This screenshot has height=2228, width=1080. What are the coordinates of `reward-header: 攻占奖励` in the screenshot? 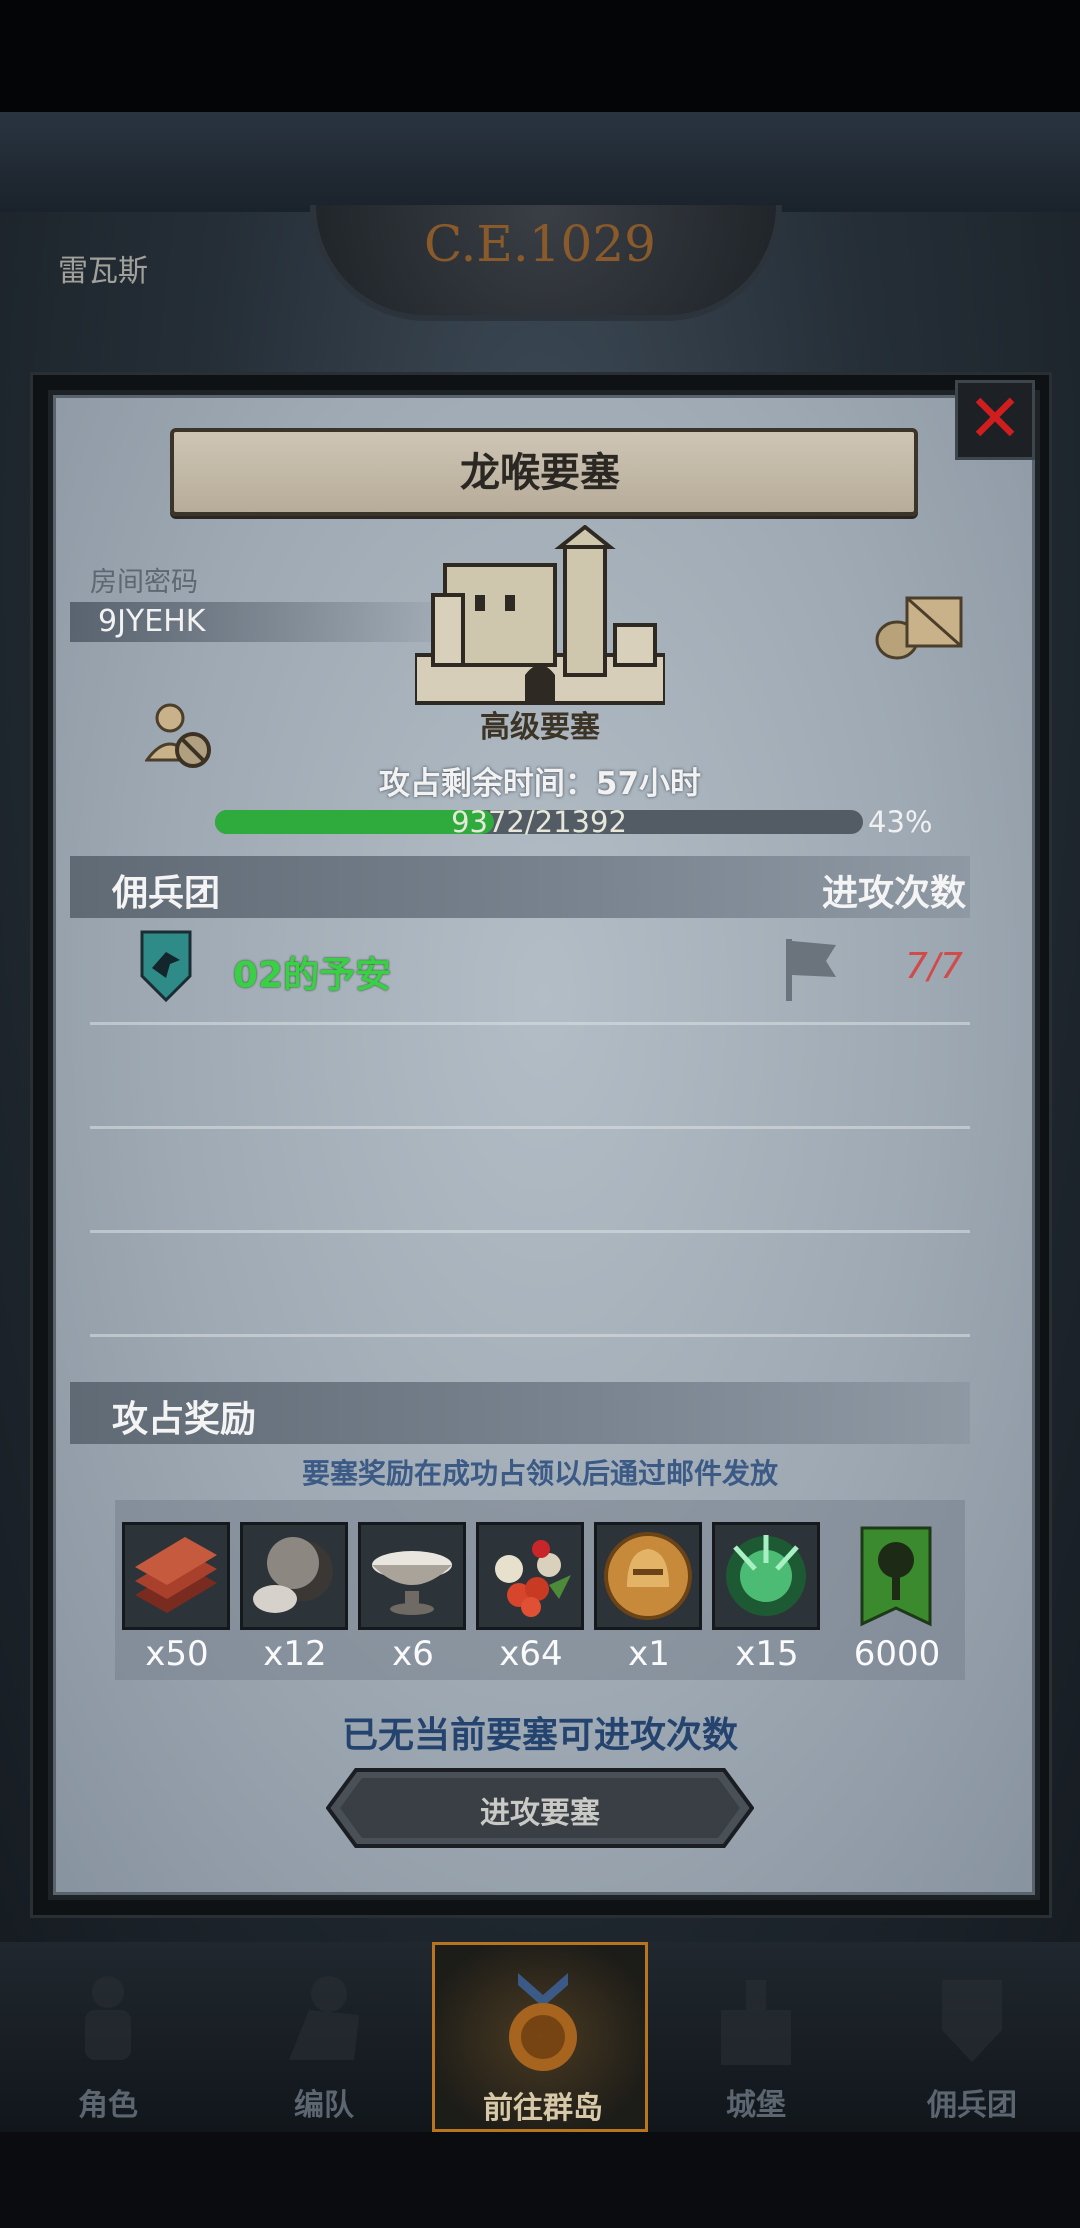 It's located at (184, 1419).